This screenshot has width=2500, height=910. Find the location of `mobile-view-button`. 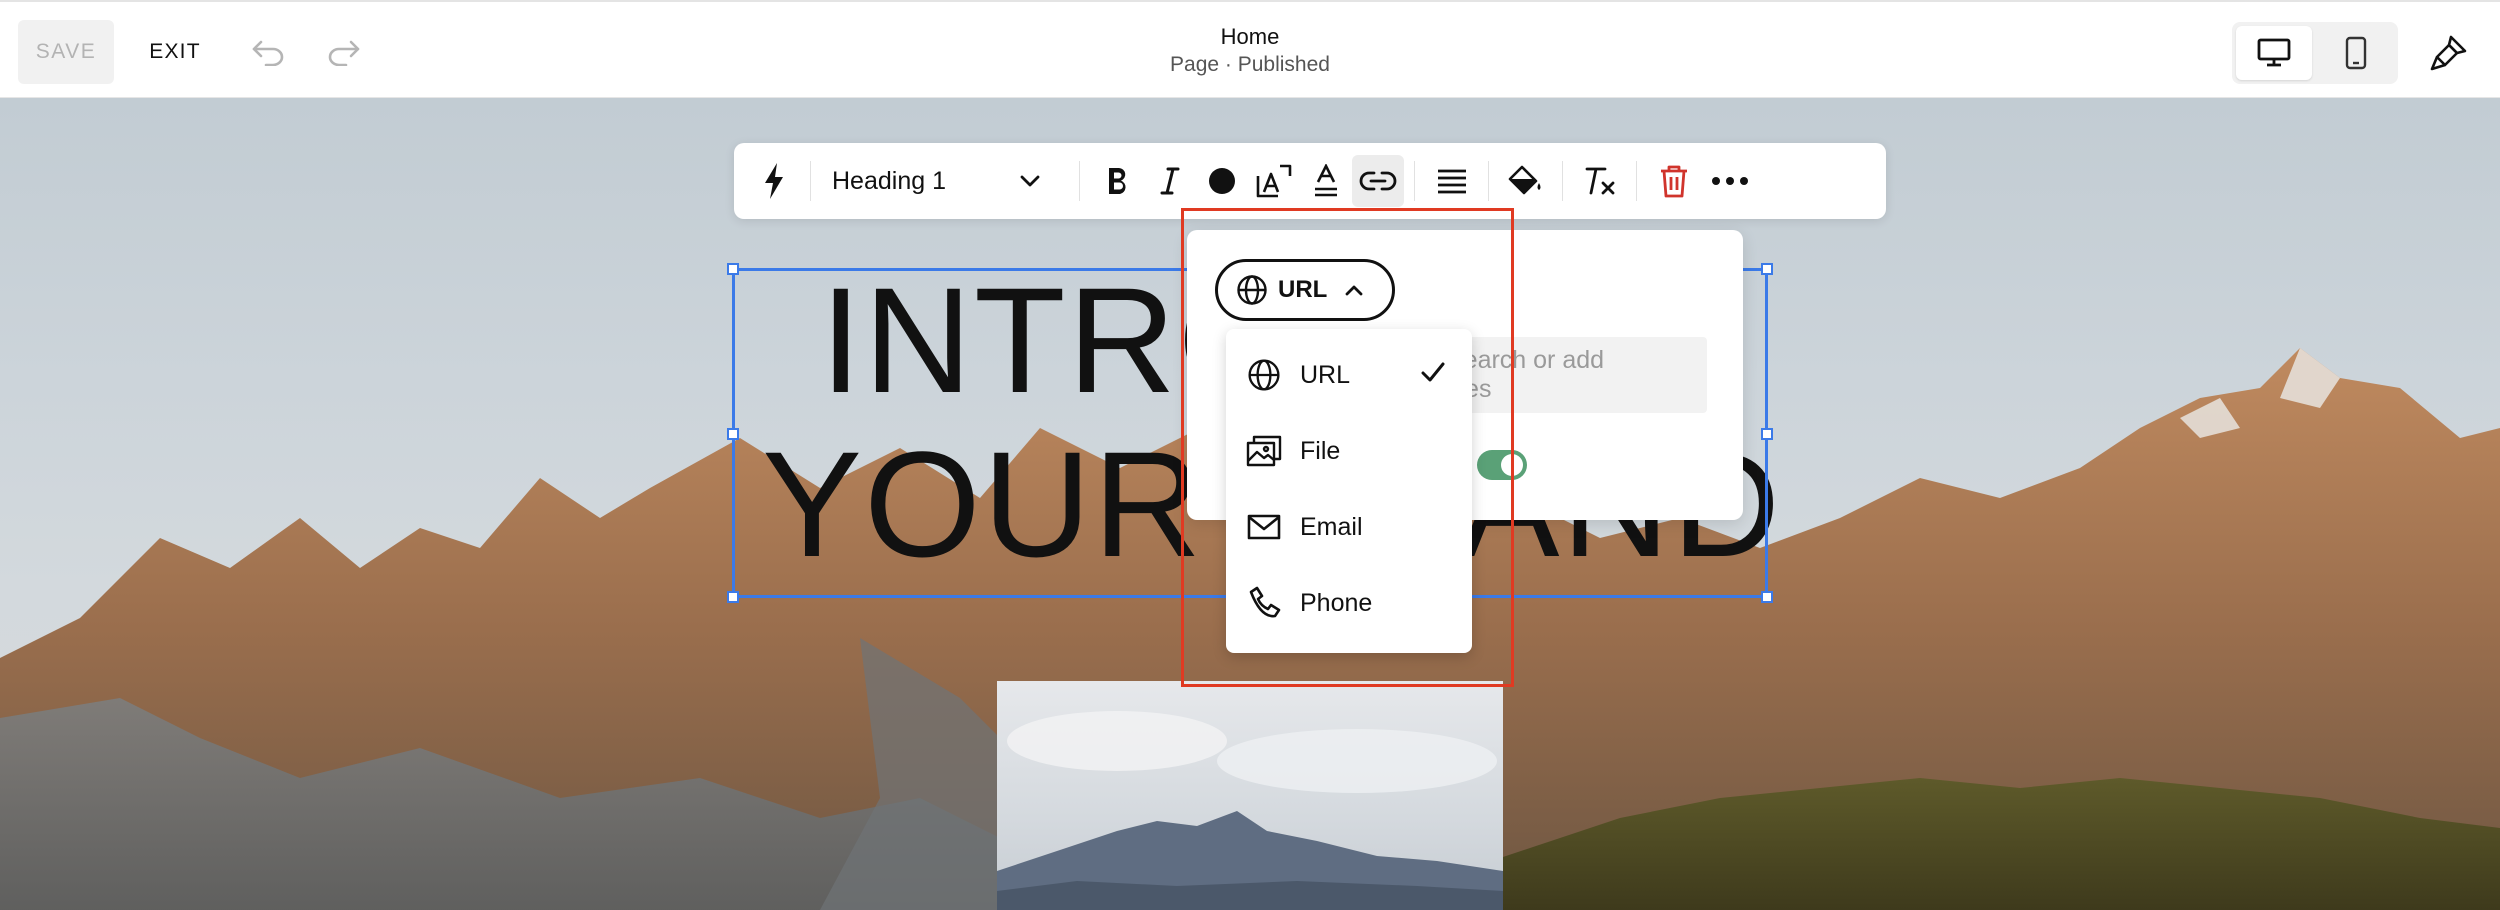

mobile-view-button is located at coordinates (2356, 53).